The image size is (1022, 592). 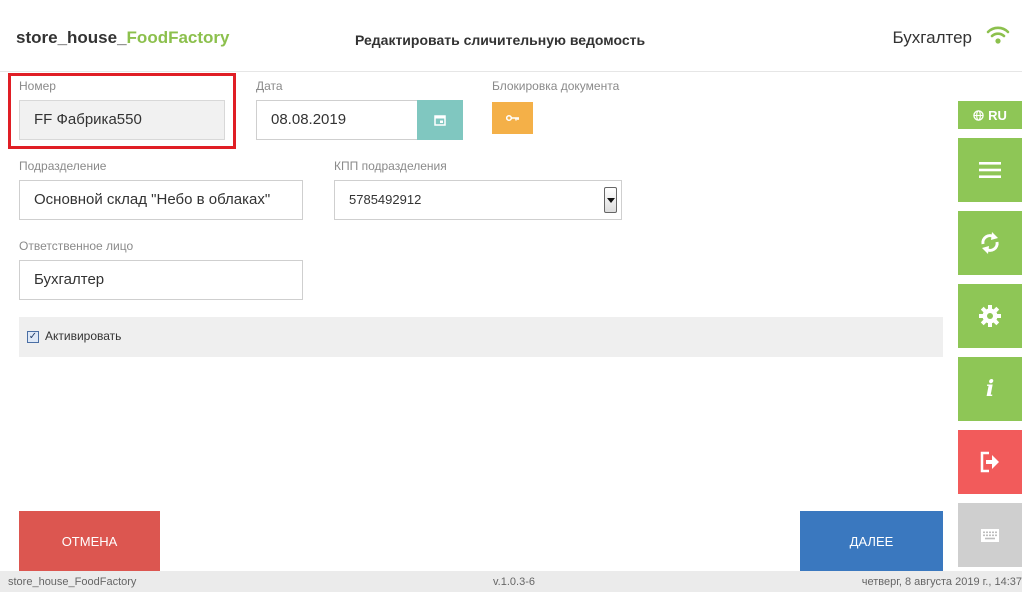 What do you see at coordinates (871, 541) in the screenshot?
I see `next-button: ДАЛЕЕ` at bounding box center [871, 541].